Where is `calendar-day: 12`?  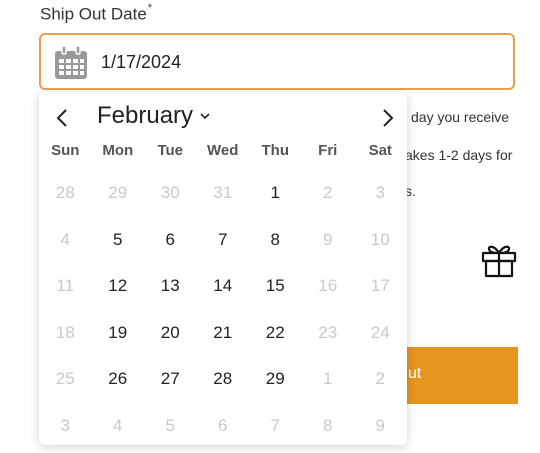 calendar-day: 12 is located at coordinates (118, 286).